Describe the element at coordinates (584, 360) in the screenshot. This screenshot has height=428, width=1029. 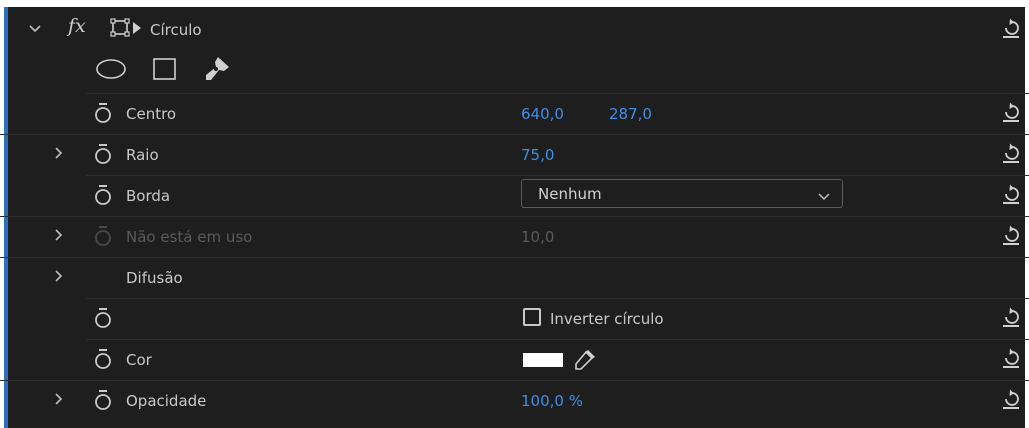
I see `eyedropper-icon` at that location.